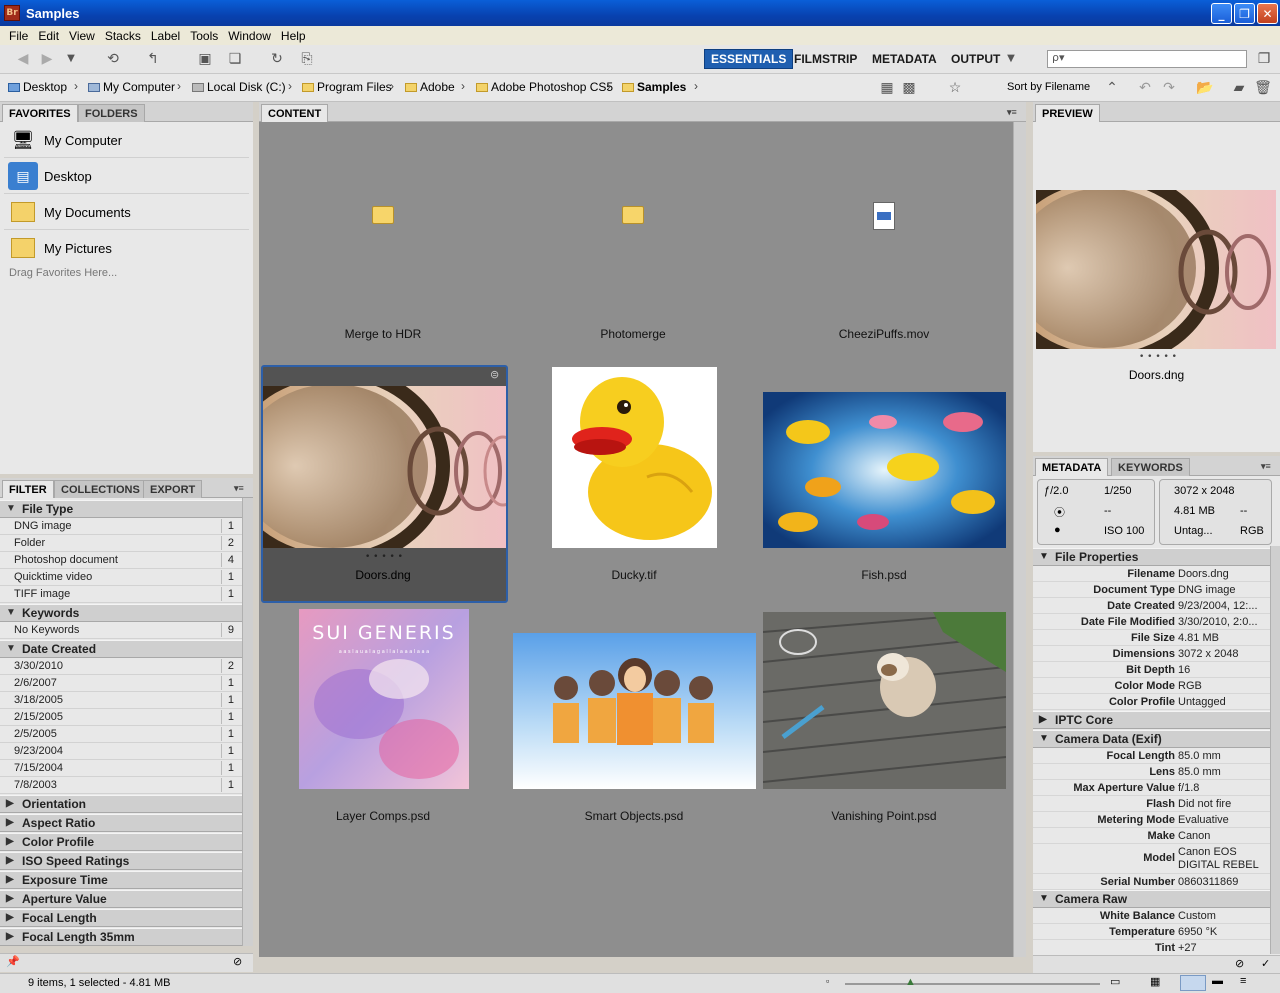 The height and width of the screenshot is (993, 1280). What do you see at coordinates (121, 649) in the screenshot?
I see `filter-date-created-header: ▼ Date Created` at bounding box center [121, 649].